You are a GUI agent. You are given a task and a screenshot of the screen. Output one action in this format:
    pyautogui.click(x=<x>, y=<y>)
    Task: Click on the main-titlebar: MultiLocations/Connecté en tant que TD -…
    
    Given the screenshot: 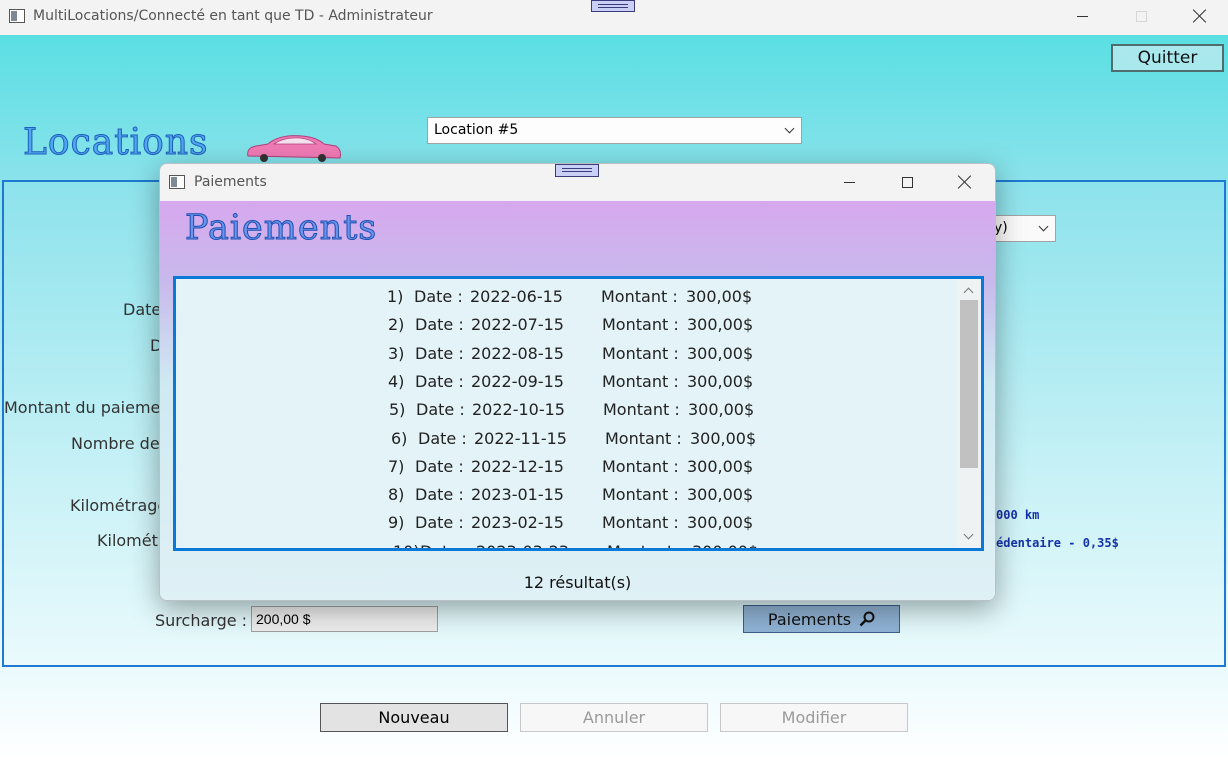 What is the action you would take?
    pyautogui.click(x=614, y=17)
    